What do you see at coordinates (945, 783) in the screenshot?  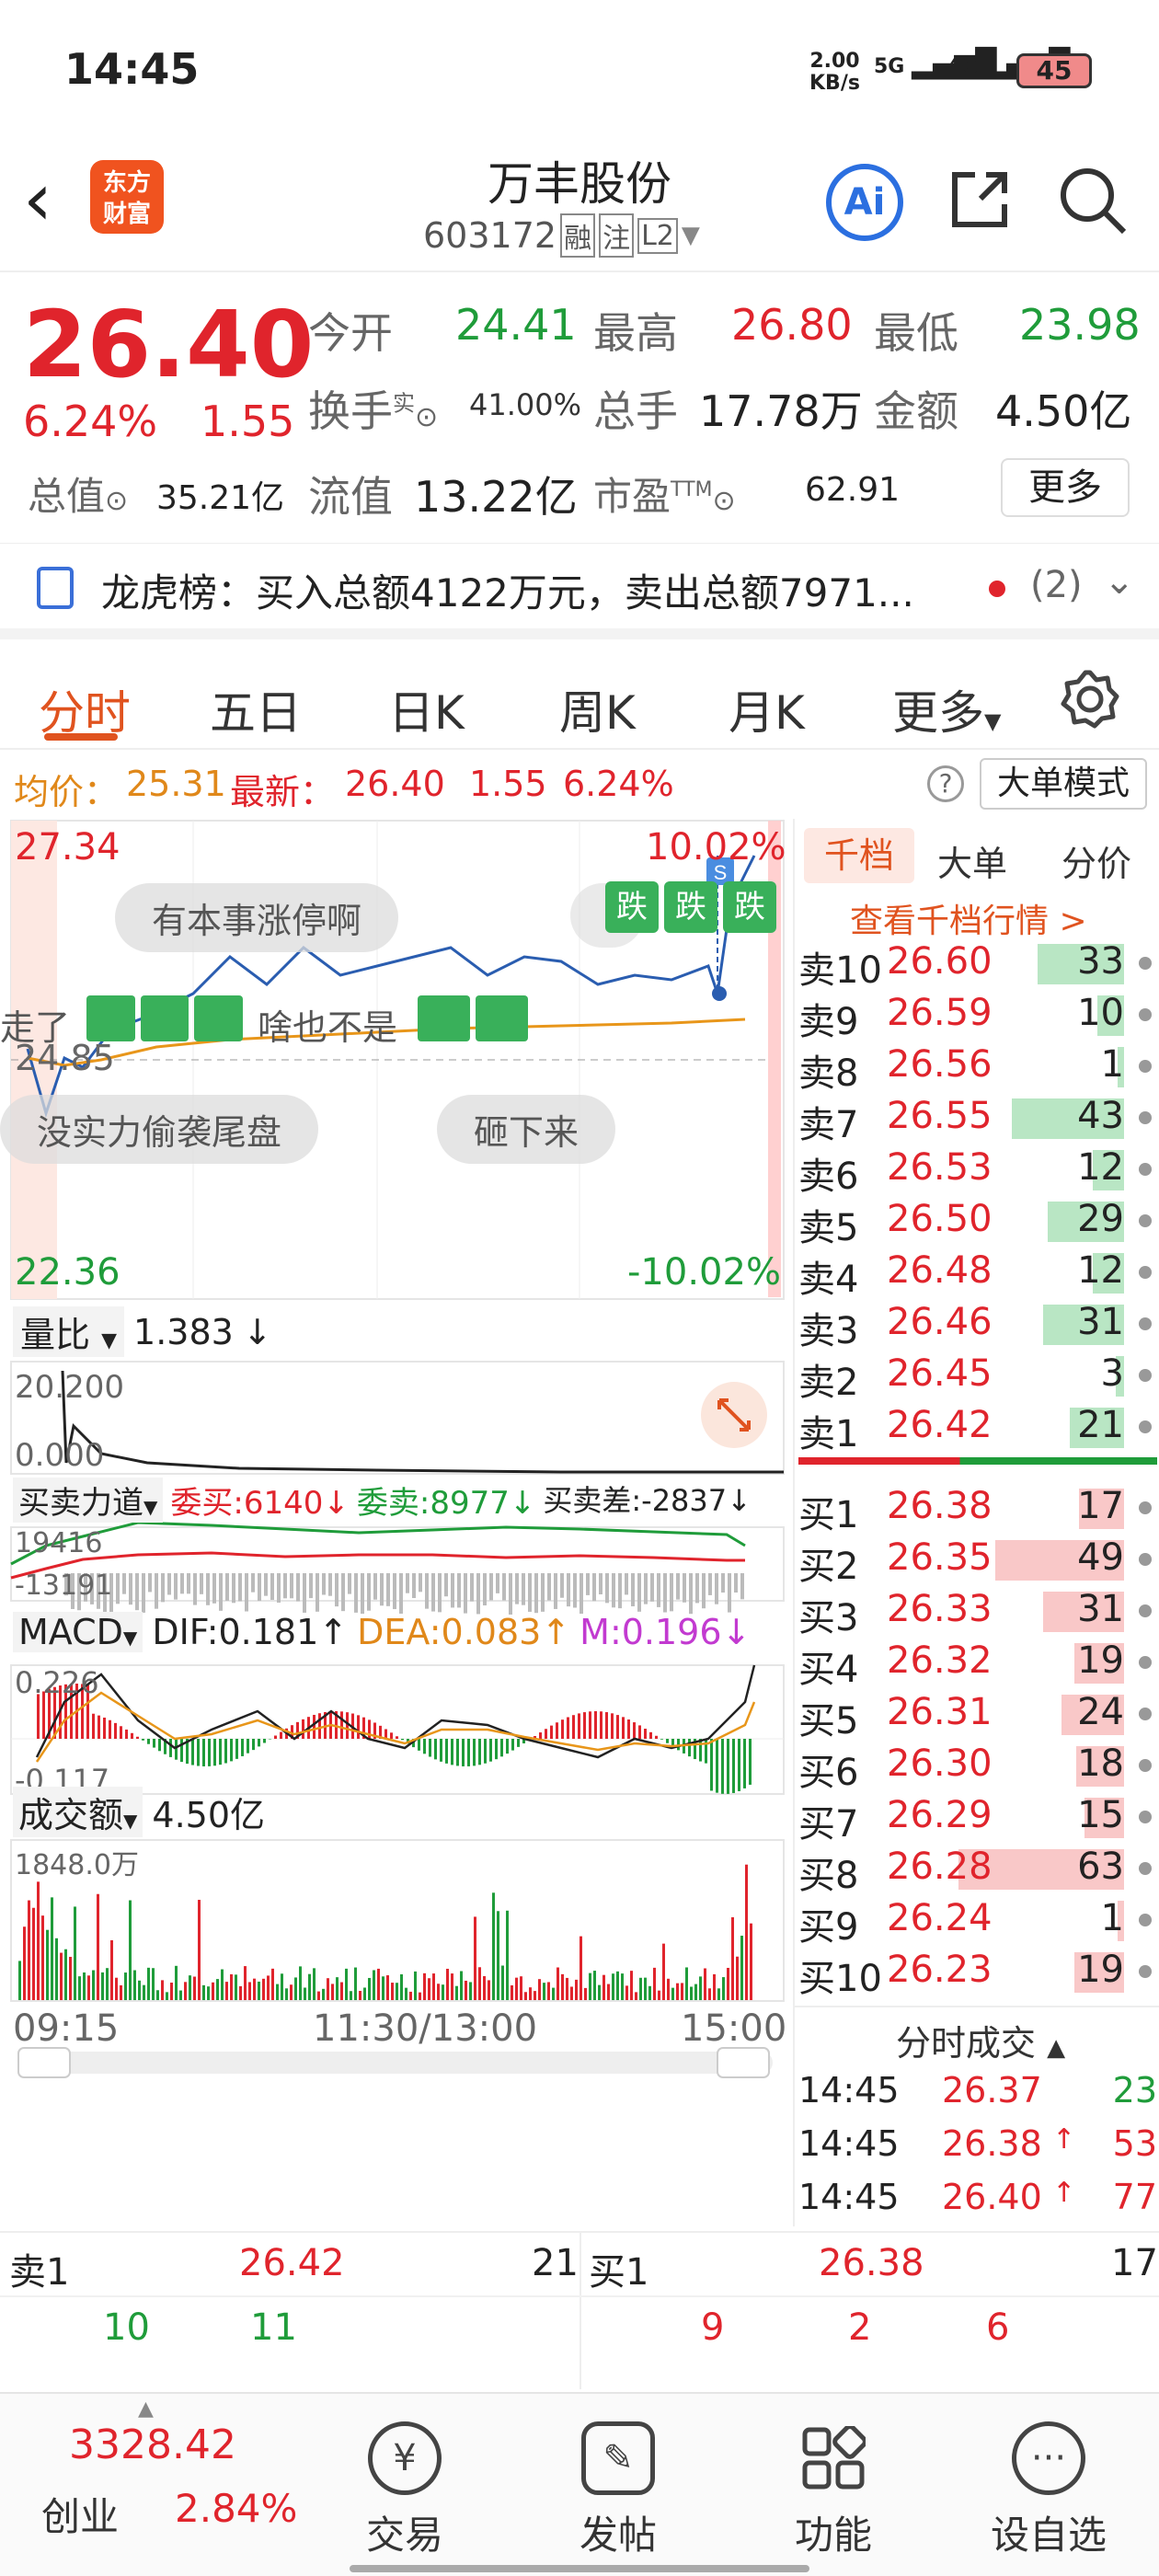 I see `help-icon: ?` at bounding box center [945, 783].